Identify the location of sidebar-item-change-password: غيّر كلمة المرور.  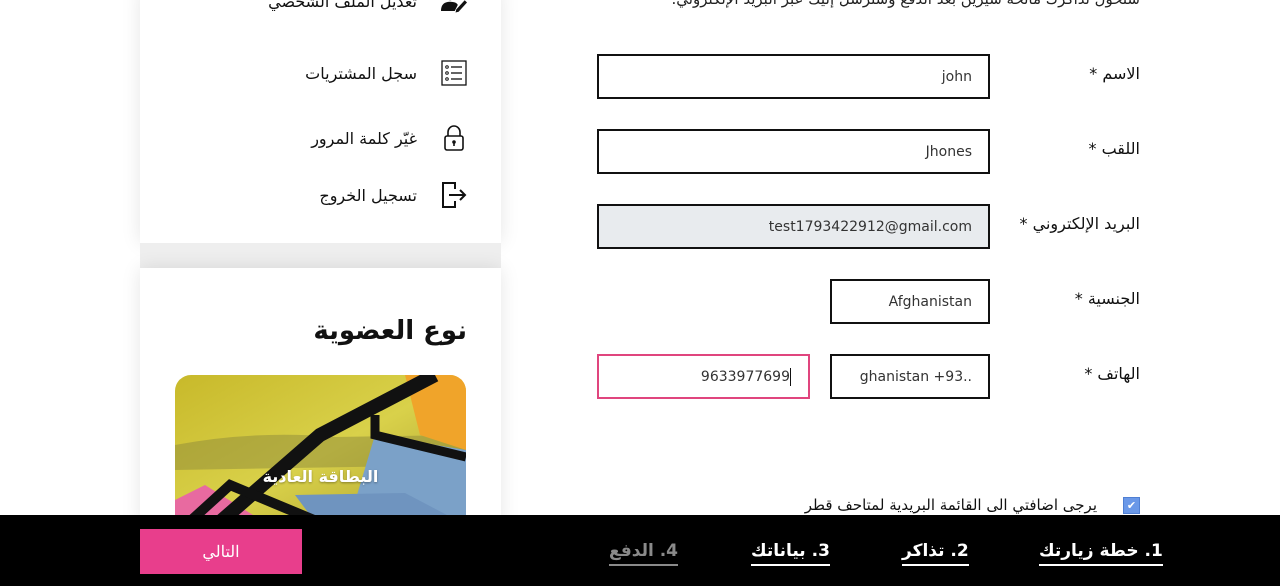
(389, 138).